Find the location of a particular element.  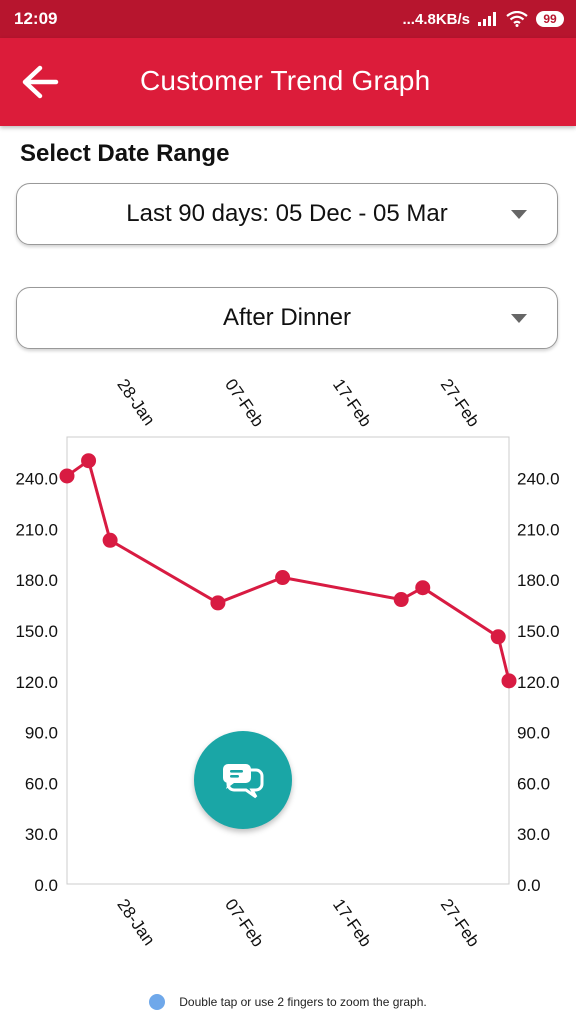

date-range-label: Select Date Range is located at coordinates (125, 153).